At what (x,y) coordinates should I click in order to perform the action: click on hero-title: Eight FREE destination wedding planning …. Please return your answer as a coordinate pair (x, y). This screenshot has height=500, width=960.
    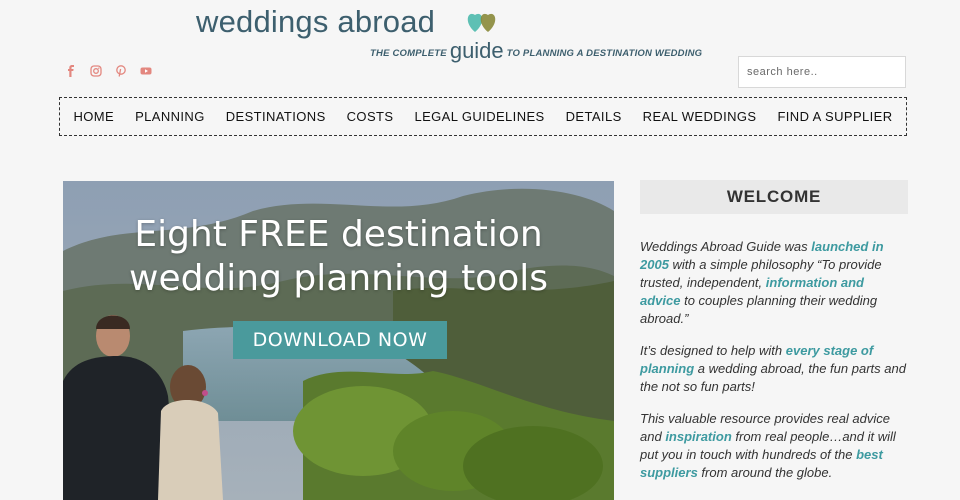
    Looking at the image, I should click on (338, 256).